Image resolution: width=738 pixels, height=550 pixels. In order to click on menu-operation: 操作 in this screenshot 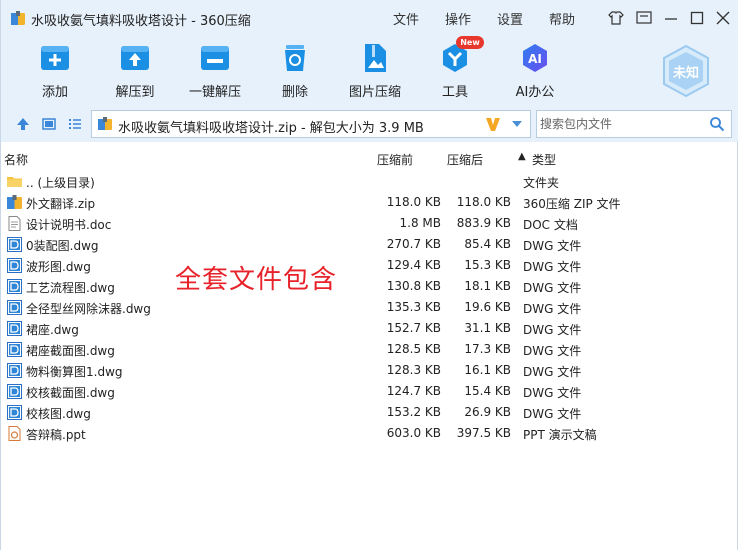, I will do `click(458, 18)`.